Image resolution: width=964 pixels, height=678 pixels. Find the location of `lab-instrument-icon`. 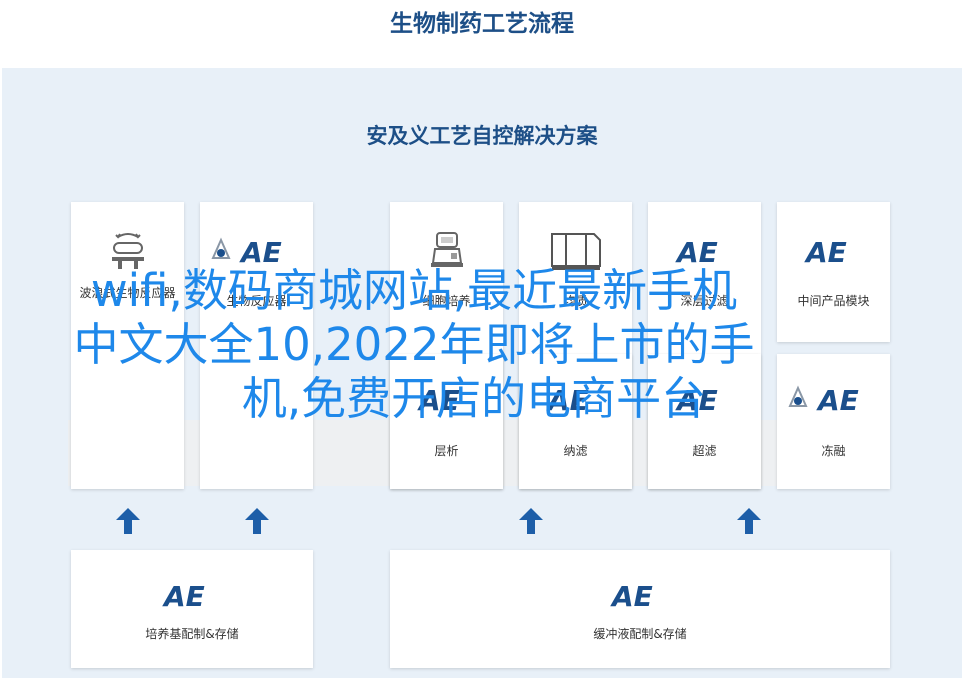

lab-instrument-icon is located at coordinates (446, 251).